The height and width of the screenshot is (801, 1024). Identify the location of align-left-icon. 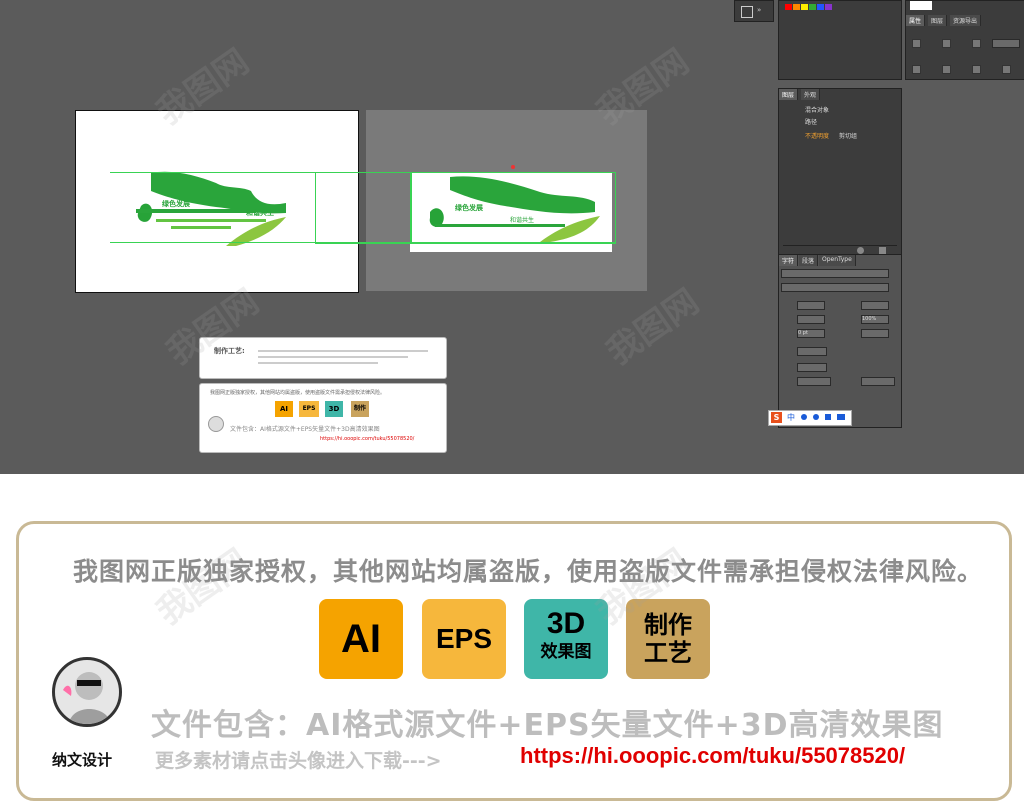
(916, 43).